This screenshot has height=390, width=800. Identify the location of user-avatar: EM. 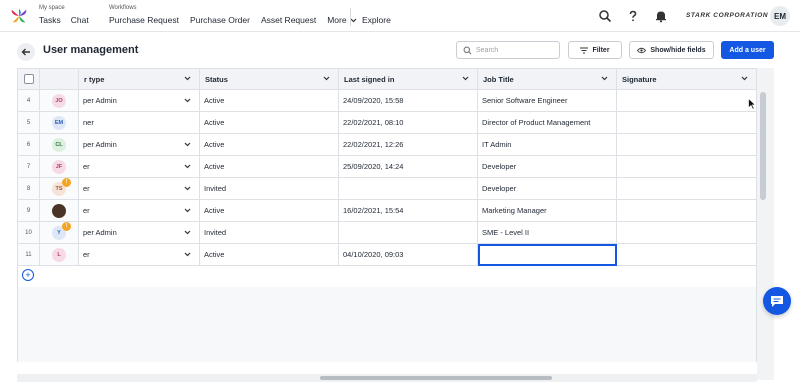
(780, 16).